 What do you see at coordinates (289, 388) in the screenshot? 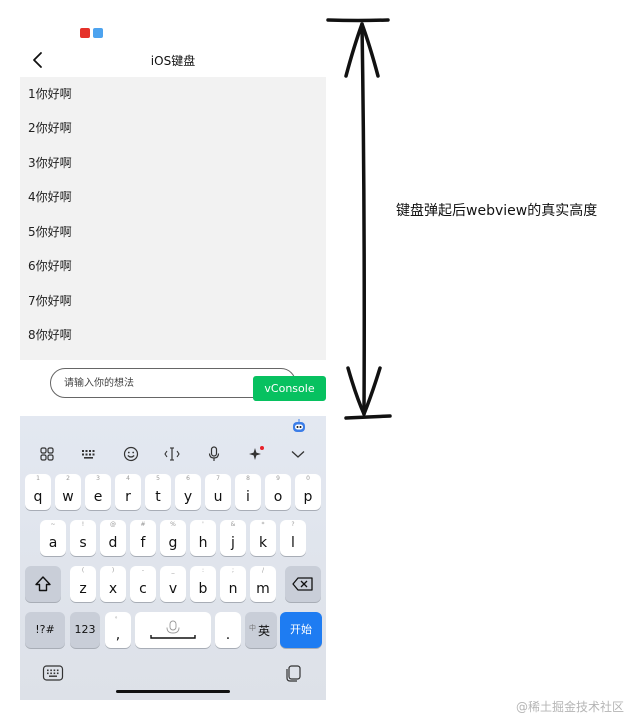
I see `vconsole-button: vConsole` at bounding box center [289, 388].